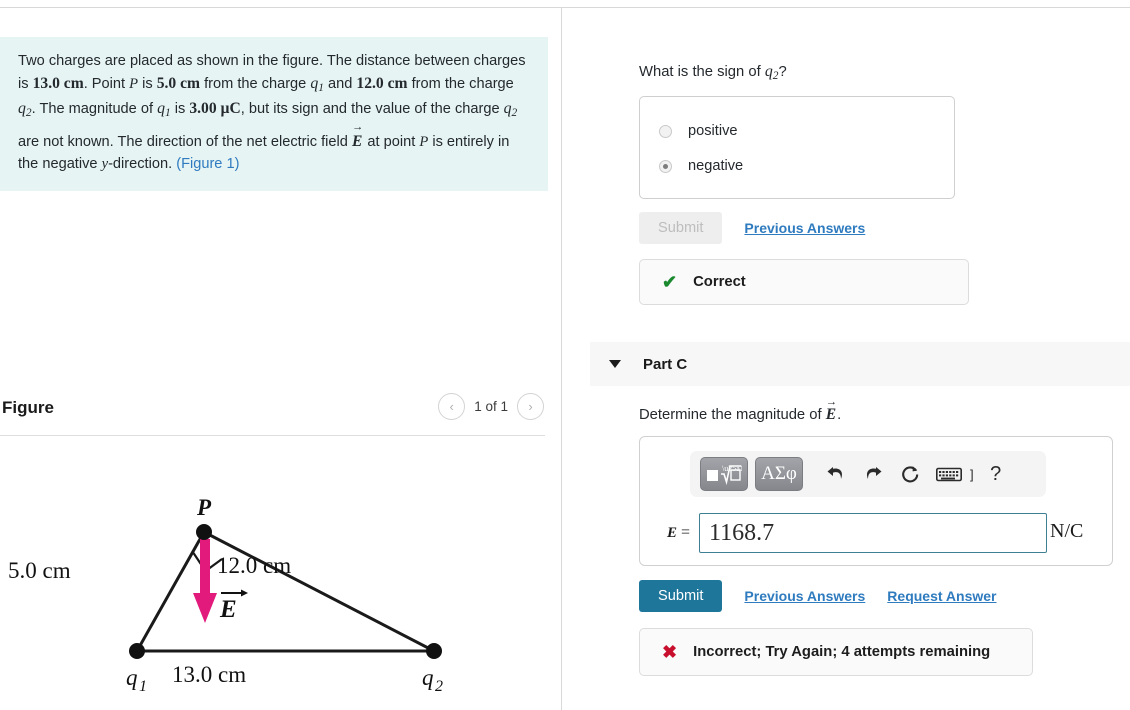 Image resolution: width=1130 pixels, height=710 pixels. Describe the element at coordinates (340, 84) in the screenshot. I see `problem-text-e: and` at that location.